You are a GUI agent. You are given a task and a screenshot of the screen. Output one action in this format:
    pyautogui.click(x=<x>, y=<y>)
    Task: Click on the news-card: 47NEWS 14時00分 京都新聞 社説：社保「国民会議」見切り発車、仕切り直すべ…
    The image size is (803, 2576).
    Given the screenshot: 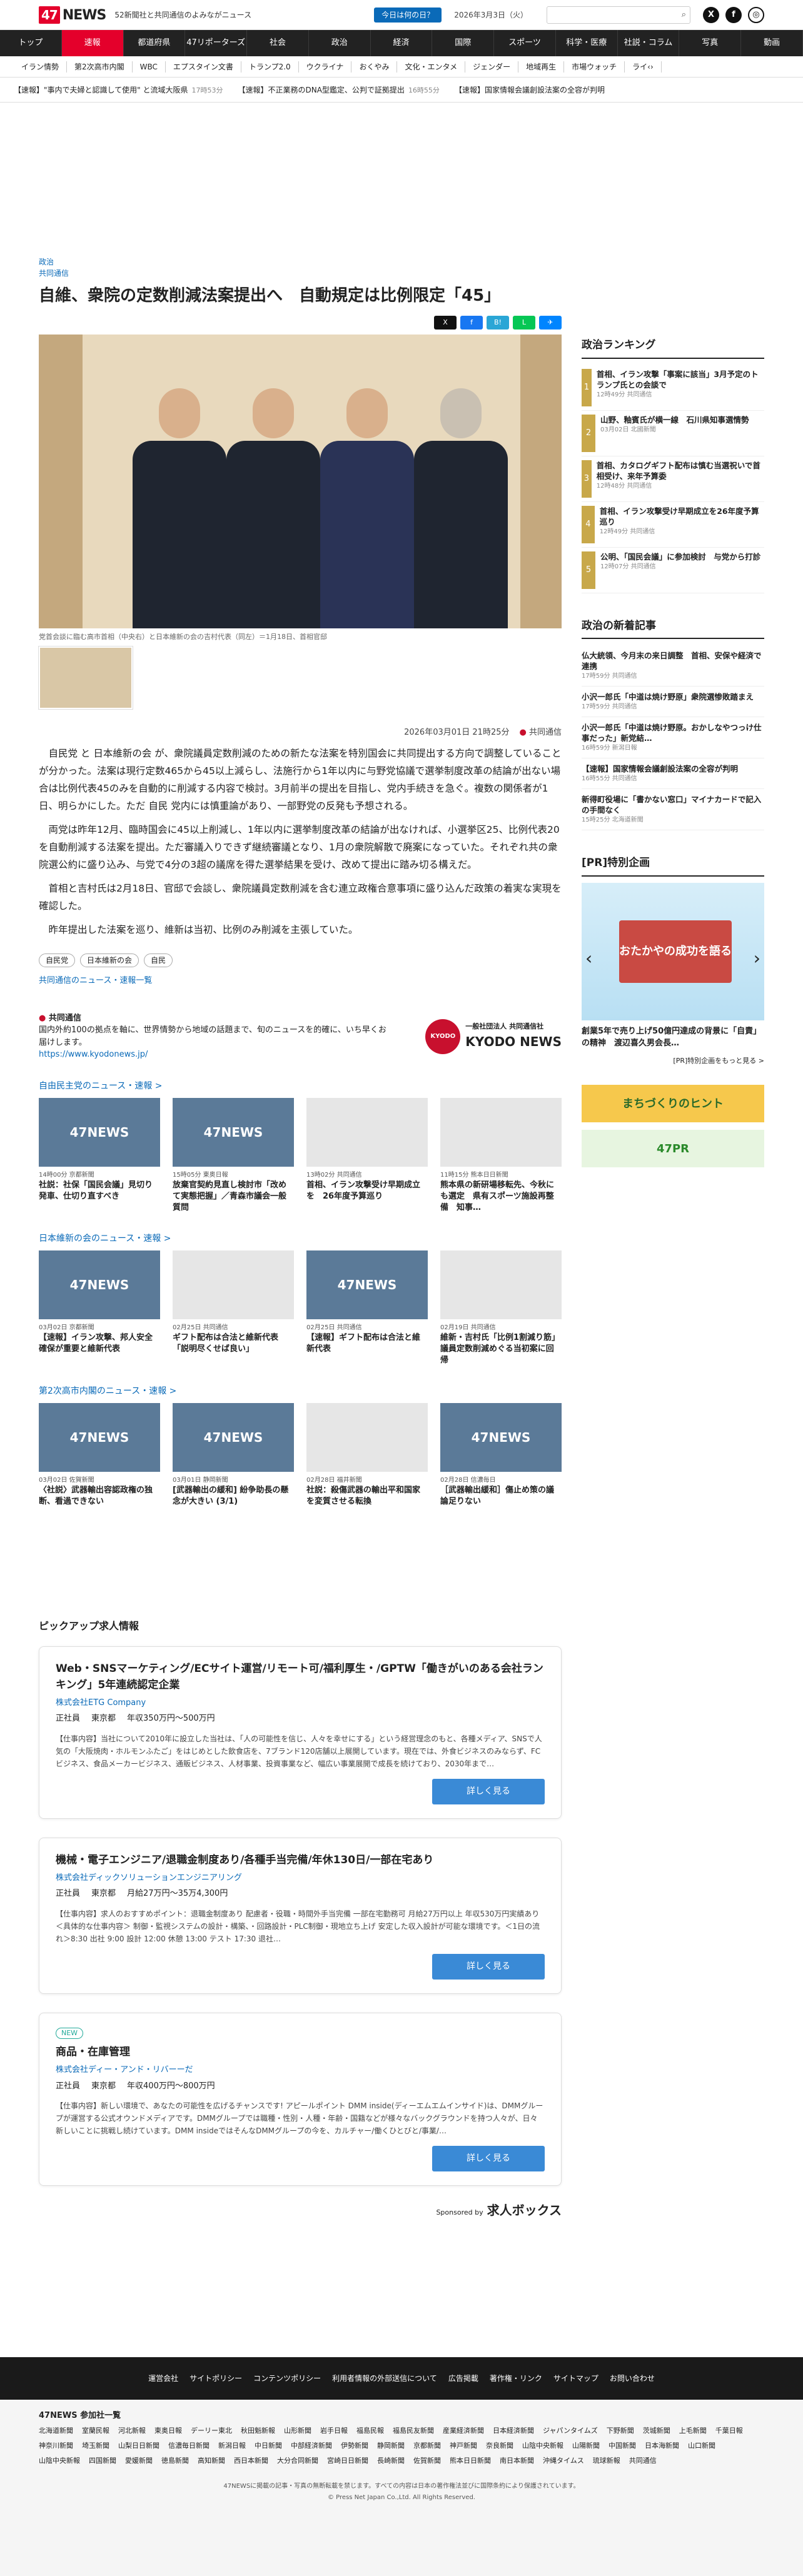 What is the action you would take?
    pyautogui.click(x=99, y=1155)
    